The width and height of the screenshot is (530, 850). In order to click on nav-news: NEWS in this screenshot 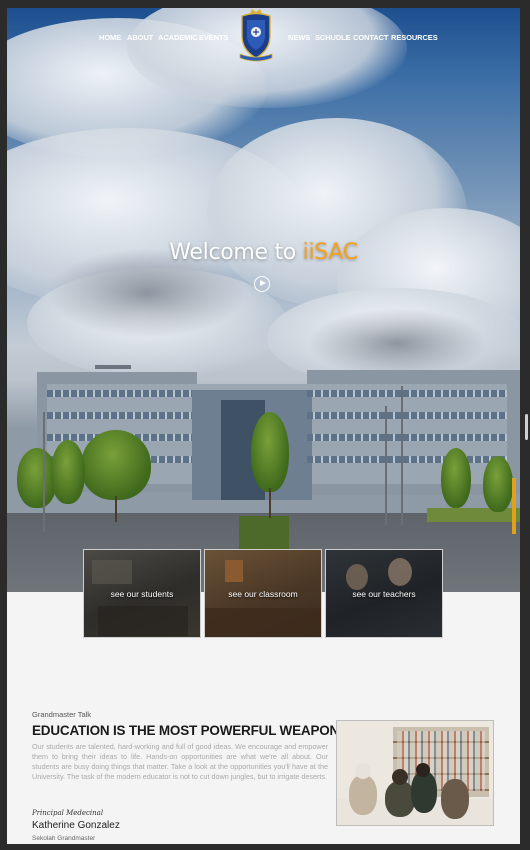, I will do `click(299, 37)`.